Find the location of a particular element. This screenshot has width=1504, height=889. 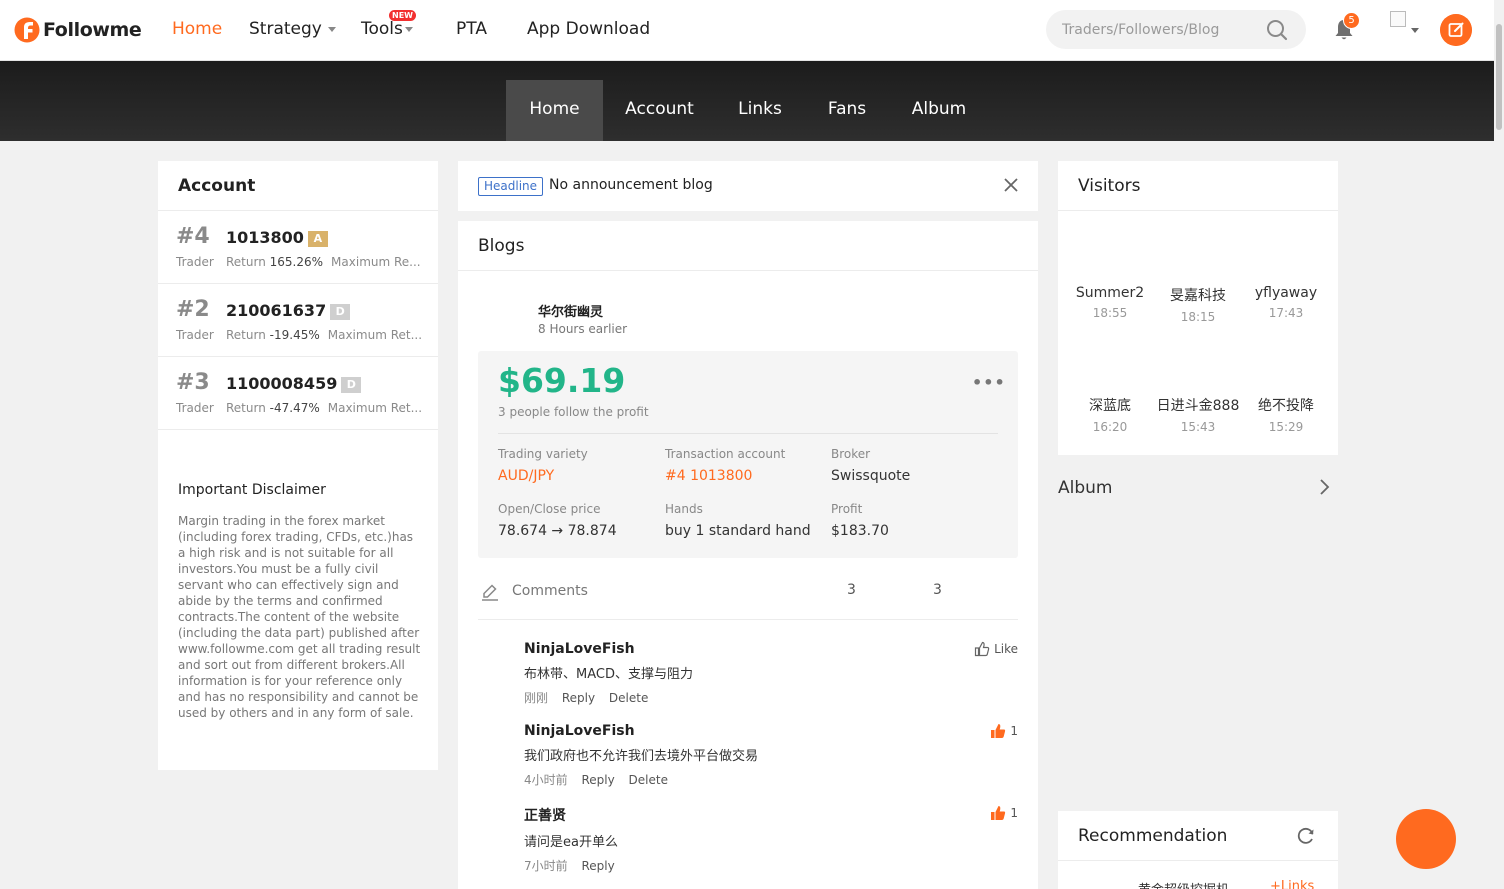

tab-links: Links is located at coordinates (760, 110).